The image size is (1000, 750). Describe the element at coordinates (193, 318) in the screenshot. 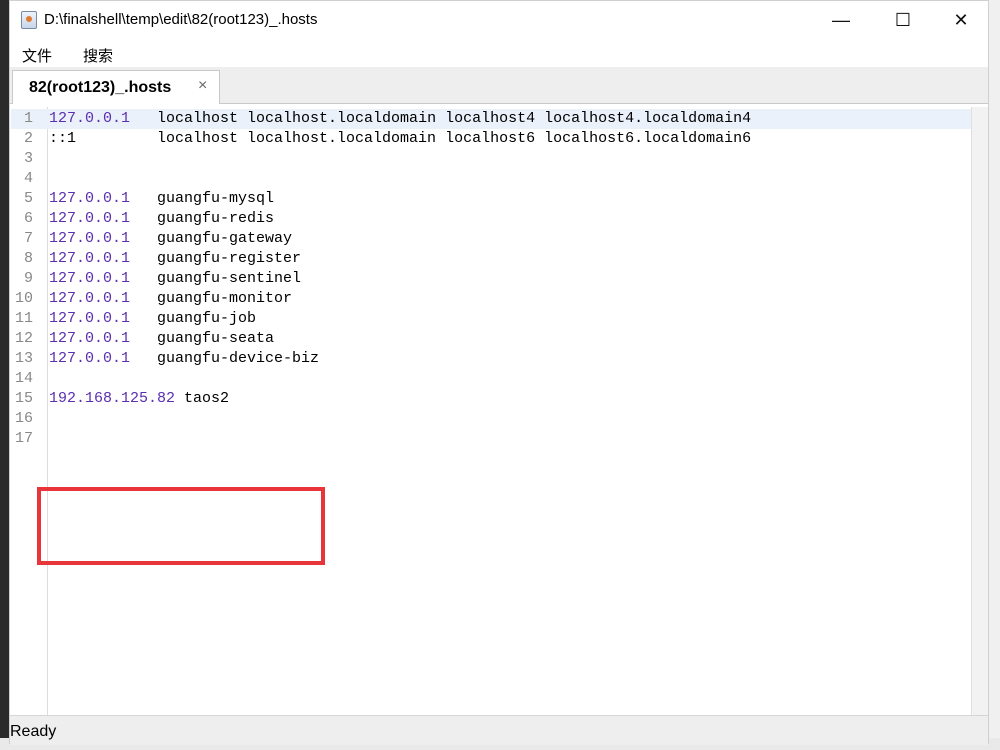

I see `hostnames: guangfu-job` at that location.